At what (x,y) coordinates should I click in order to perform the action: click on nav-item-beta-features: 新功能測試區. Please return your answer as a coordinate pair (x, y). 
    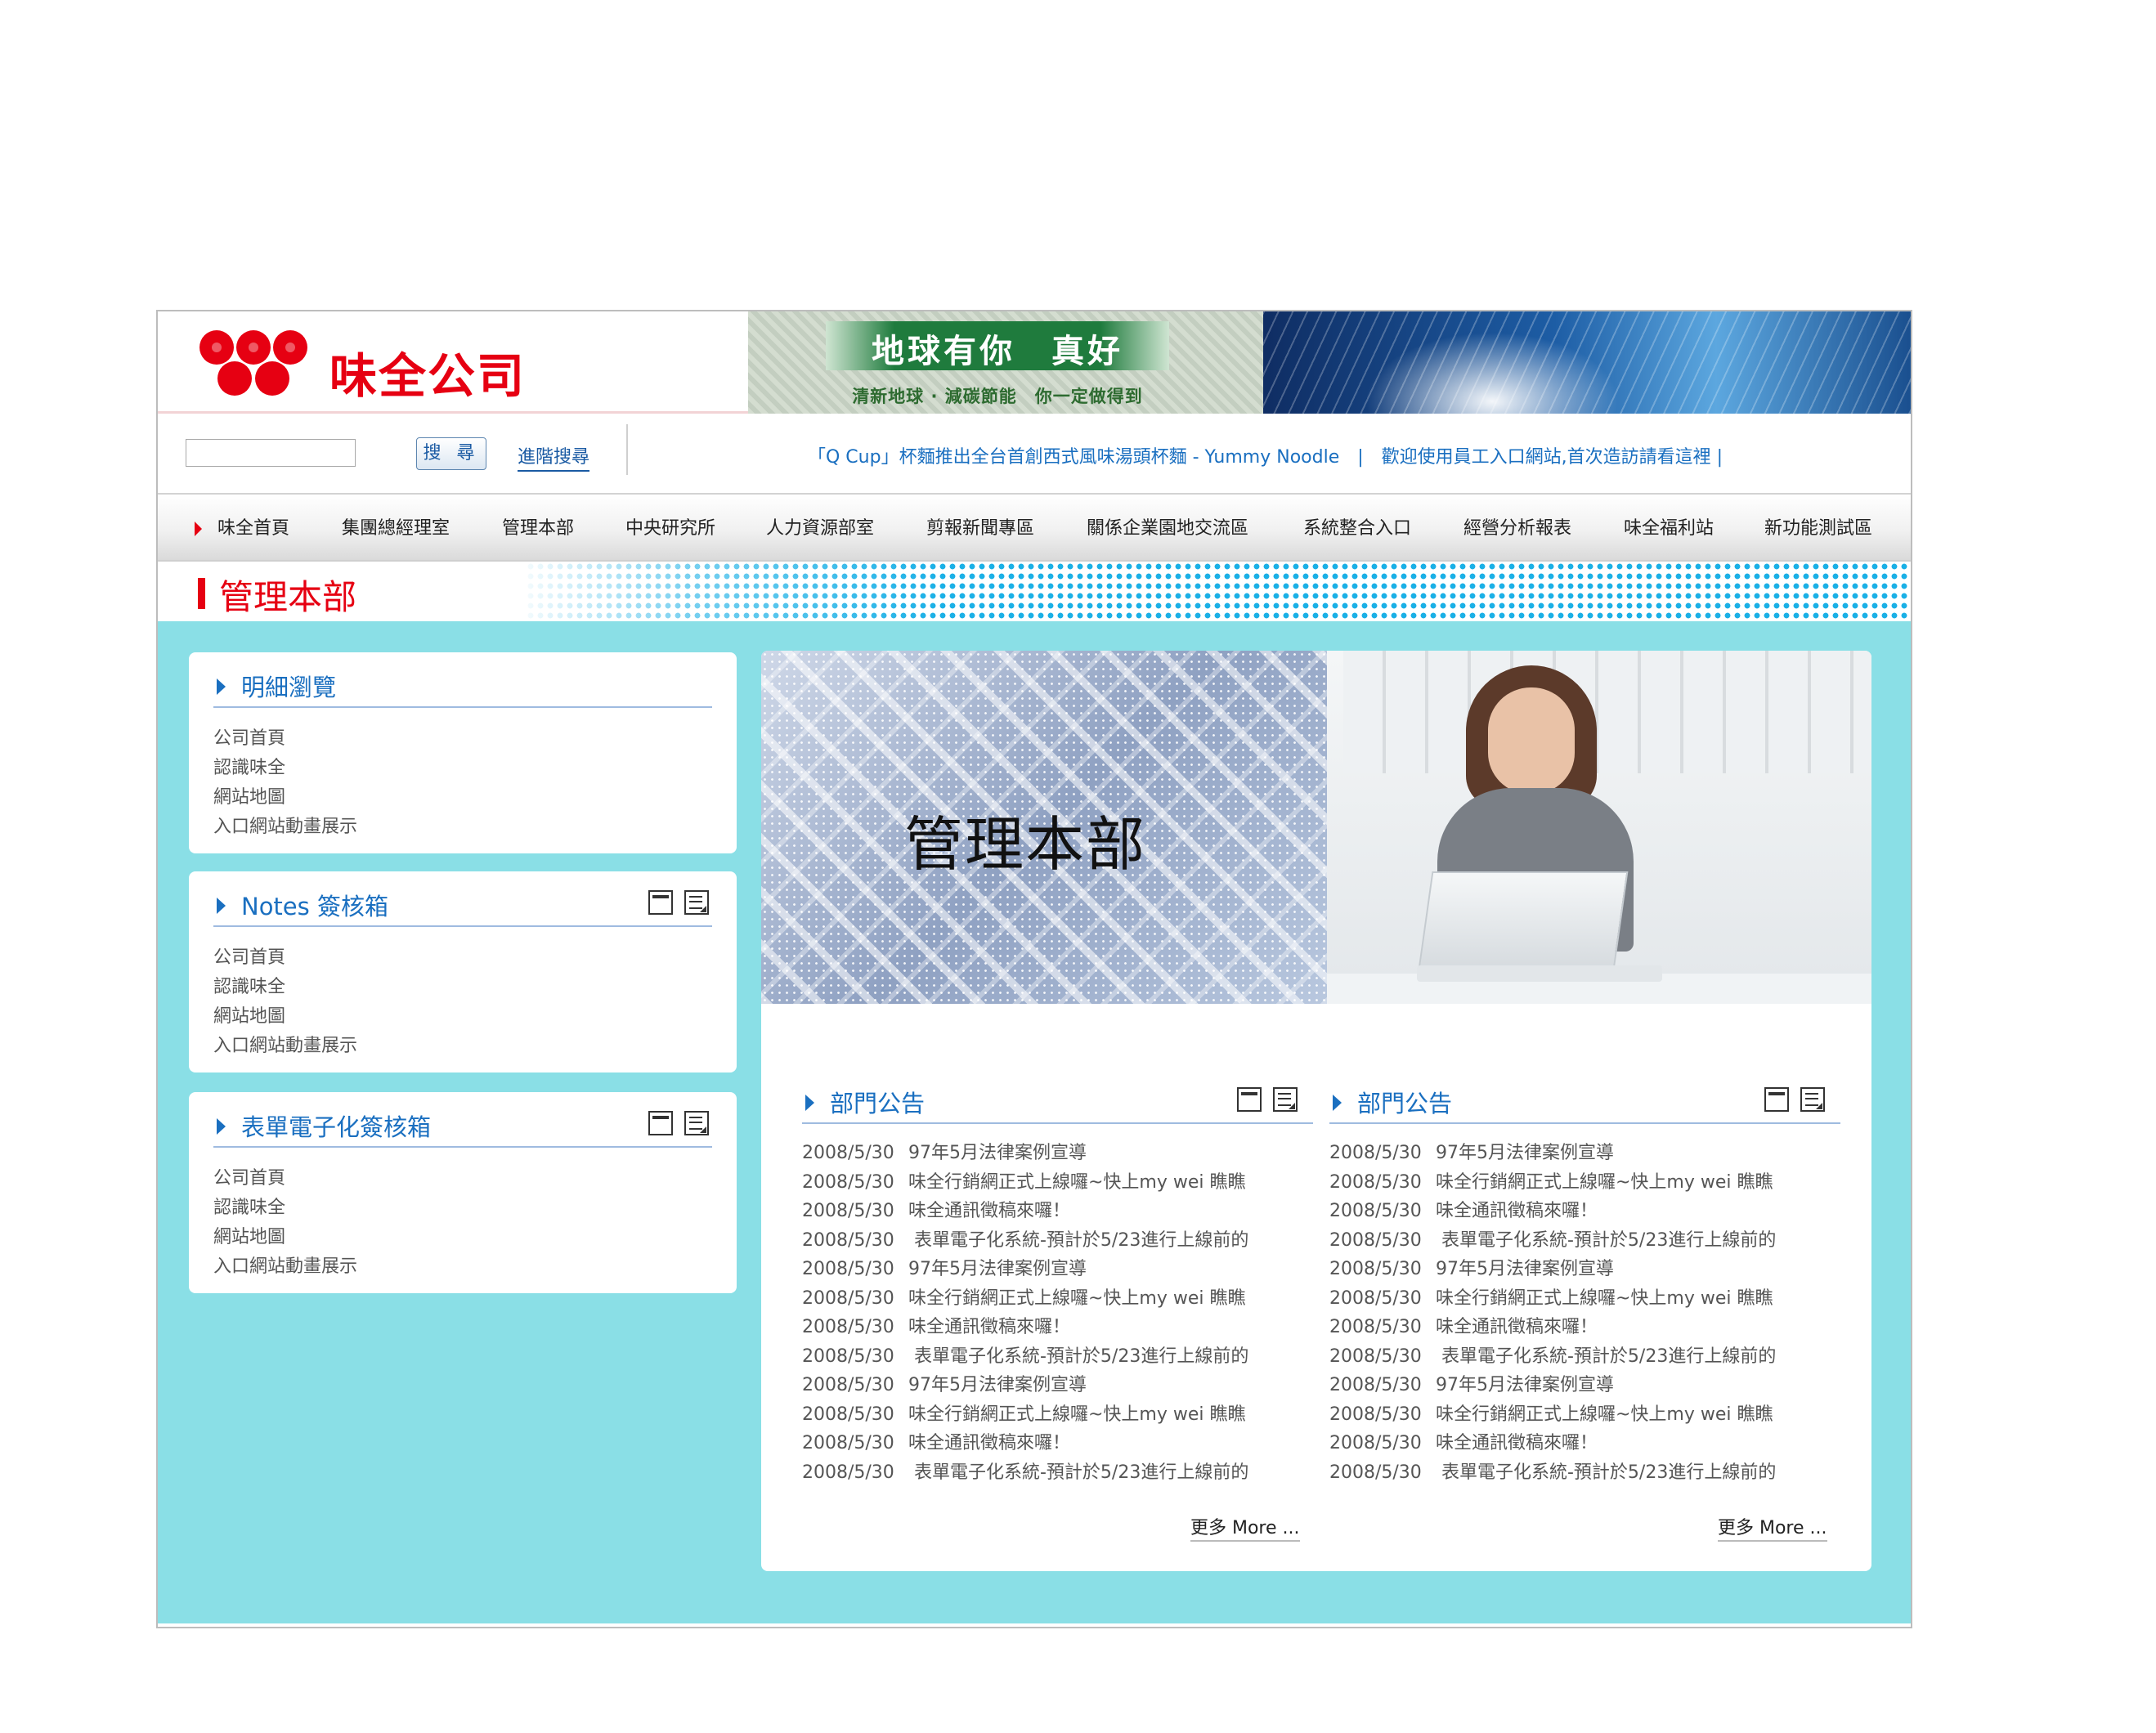
    Looking at the image, I should click on (1818, 529).